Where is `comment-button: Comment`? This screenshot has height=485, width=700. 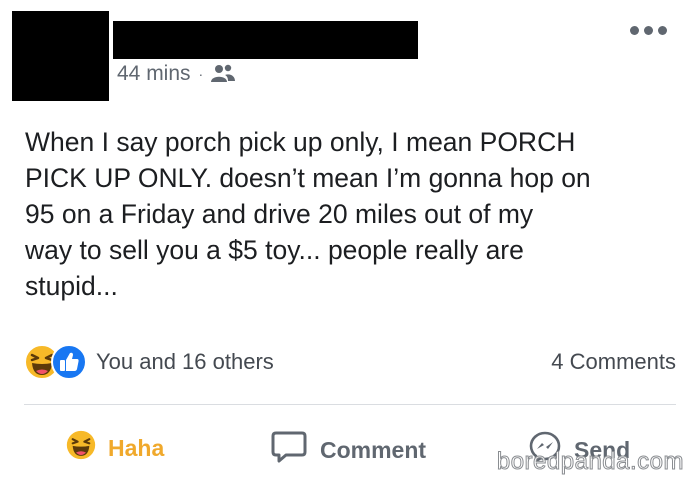
comment-button: Comment is located at coordinates (348, 450).